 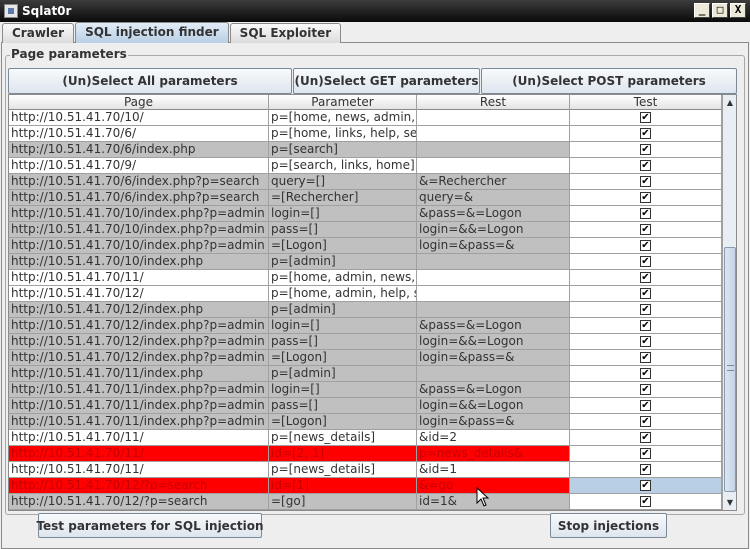 What do you see at coordinates (285, 33) in the screenshot?
I see `tab-sql-exploiter: SQL Exploiter` at bounding box center [285, 33].